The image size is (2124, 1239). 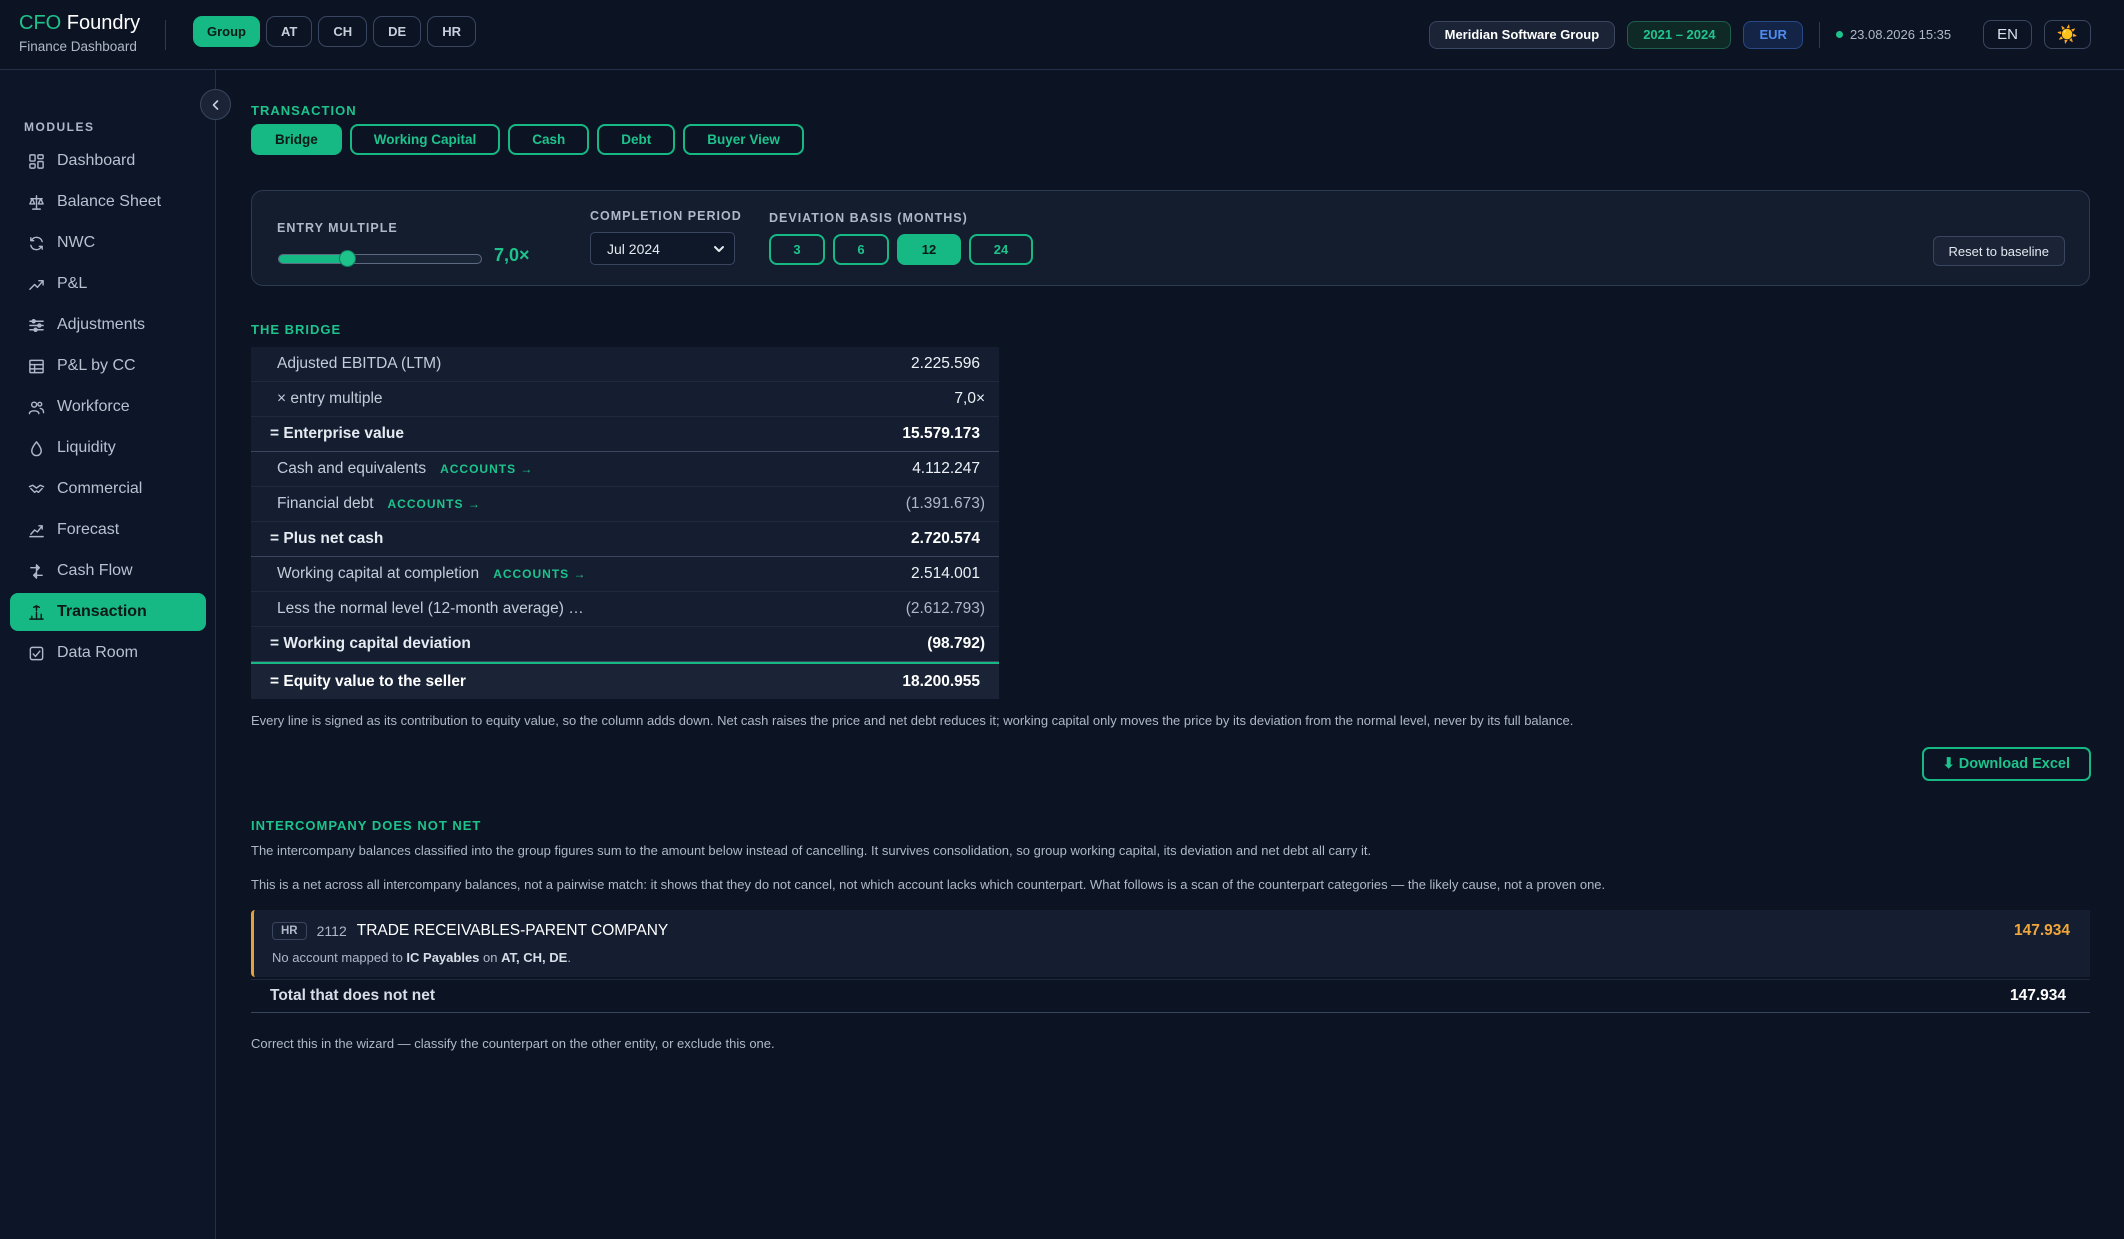 What do you see at coordinates (512, 930) in the screenshot?
I see `account-name: TRADE RECEIVABLES-PARENT COMPANY` at bounding box center [512, 930].